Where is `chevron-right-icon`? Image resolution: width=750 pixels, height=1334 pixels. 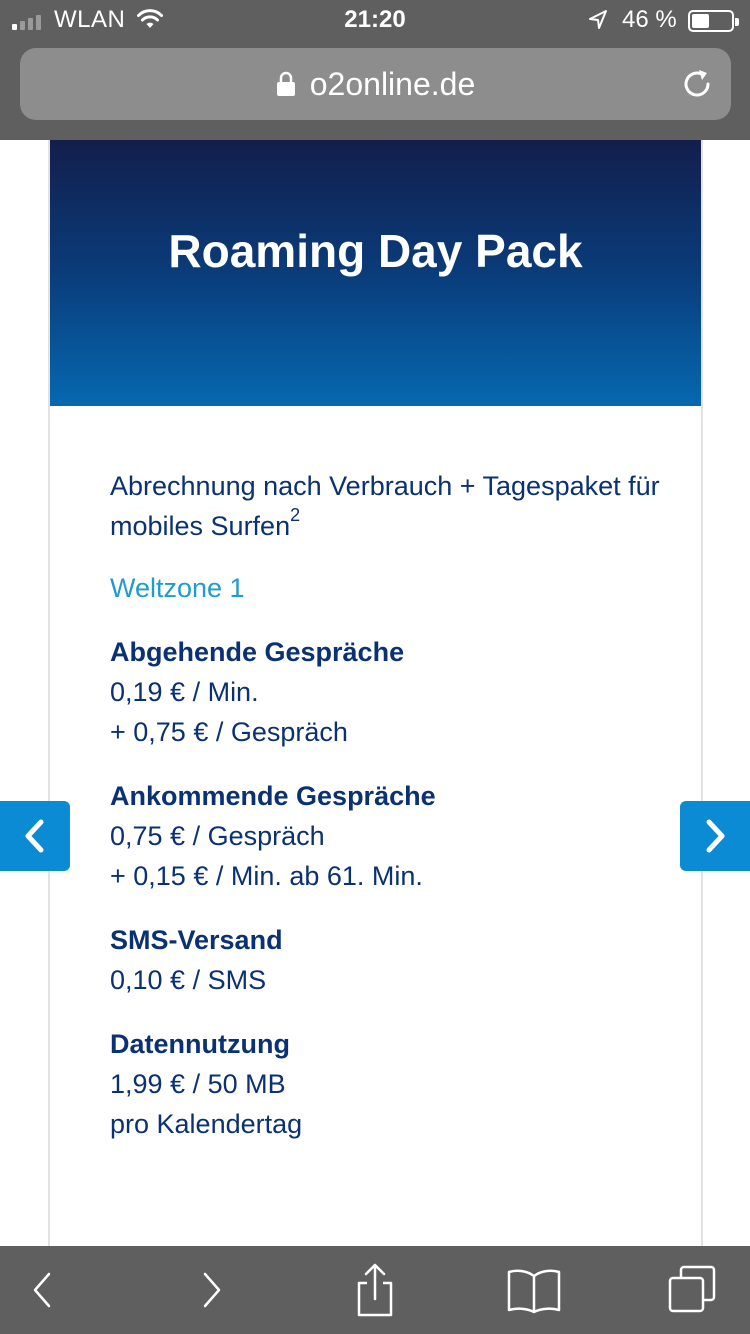 chevron-right-icon is located at coordinates (715, 836).